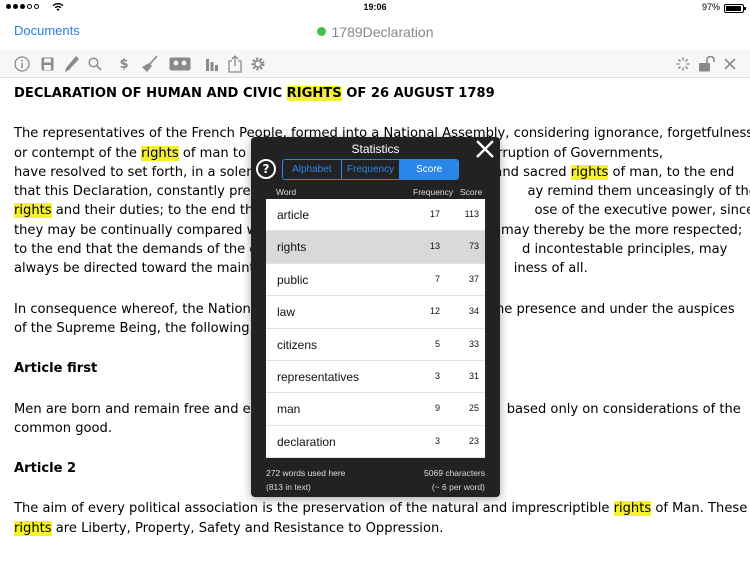 The width and height of the screenshot is (750, 563). I want to click on words-used-count: 272 words used here, so click(306, 473).